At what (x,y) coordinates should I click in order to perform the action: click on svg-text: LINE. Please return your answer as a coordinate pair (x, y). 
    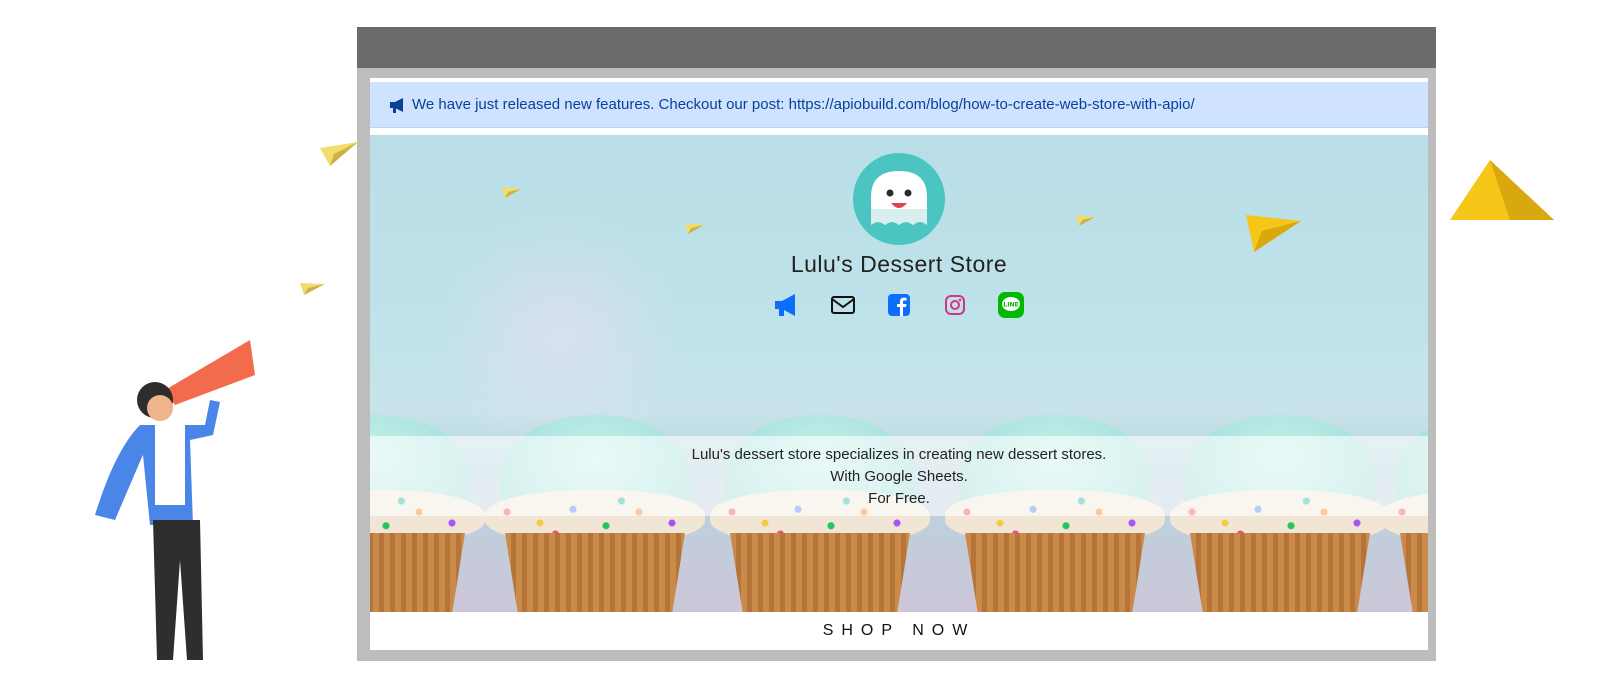
    Looking at the image, I should click on (1010, 305).